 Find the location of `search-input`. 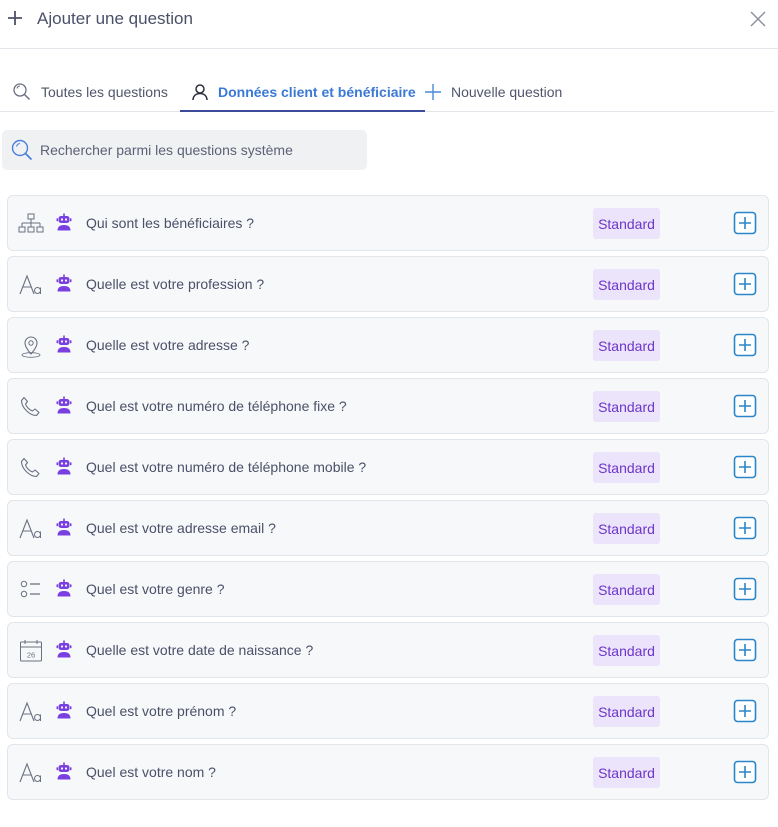

search-input is located at coordinates (195, 150).